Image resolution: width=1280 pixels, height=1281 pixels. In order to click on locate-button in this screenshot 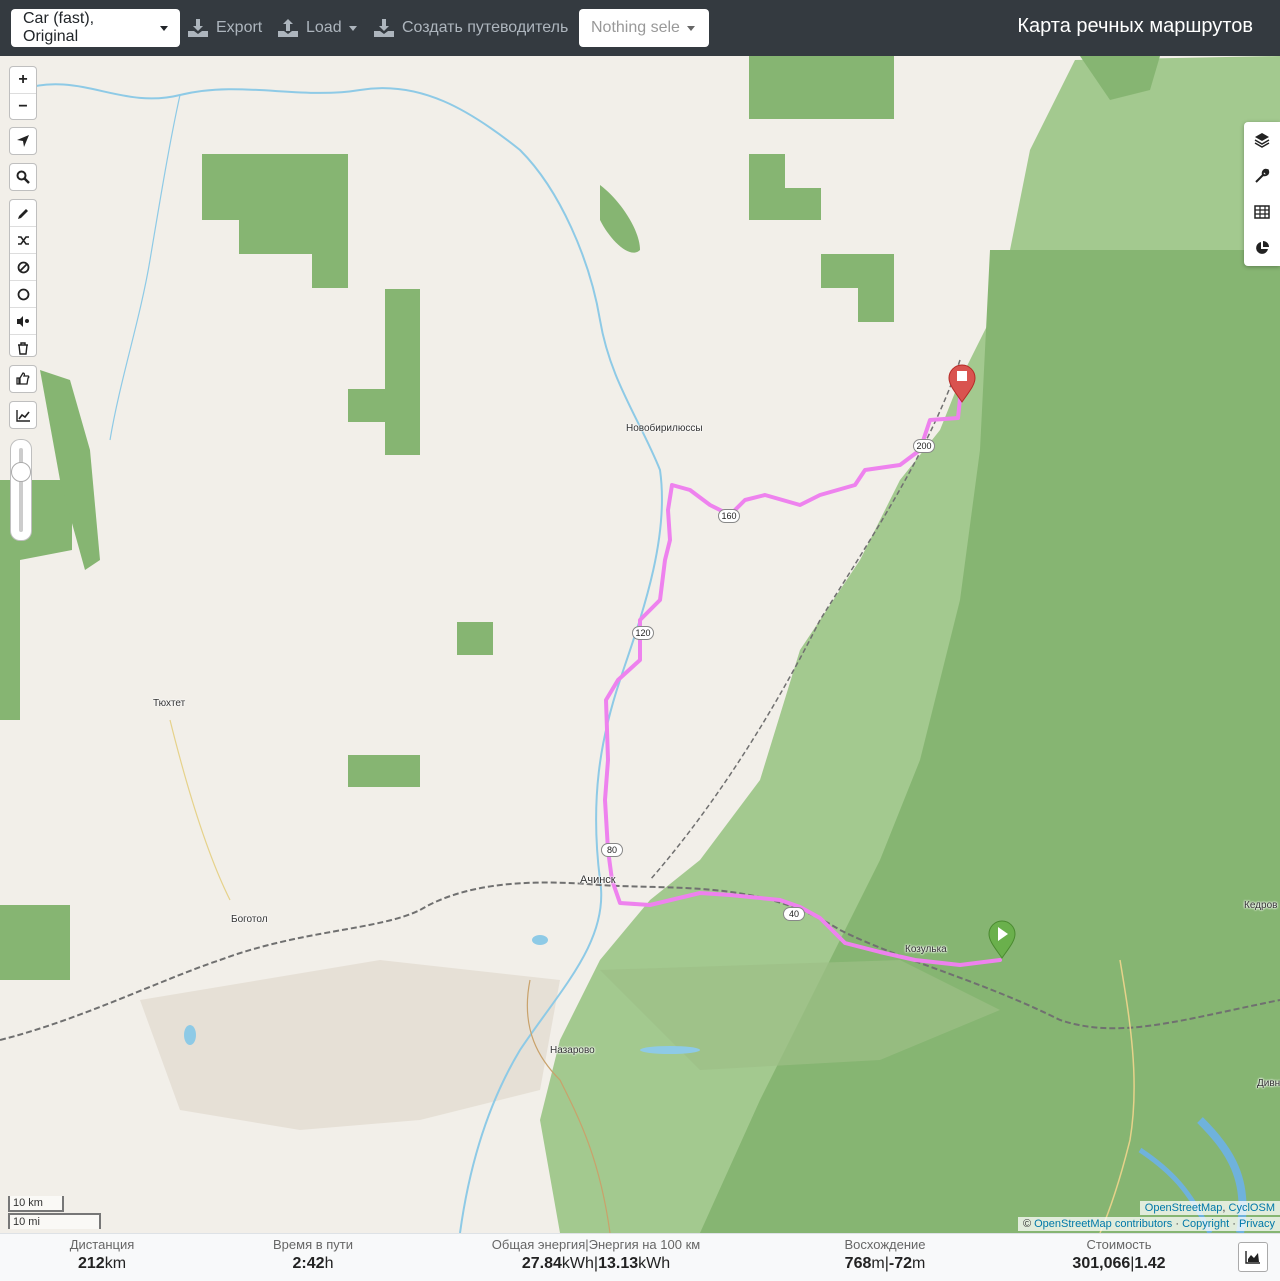, I will do `click(23, 141)`.